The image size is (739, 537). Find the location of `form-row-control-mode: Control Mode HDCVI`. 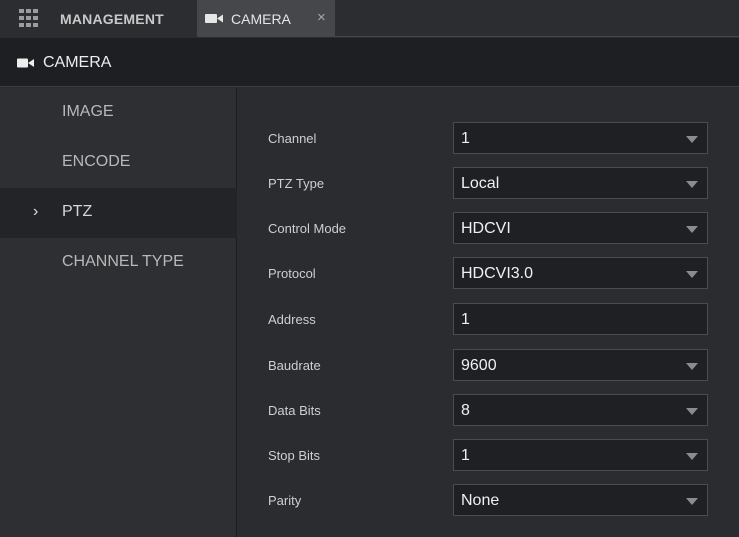

form-row-control-mode: Control Mode HDCVI is located at coordinates (488, 228).